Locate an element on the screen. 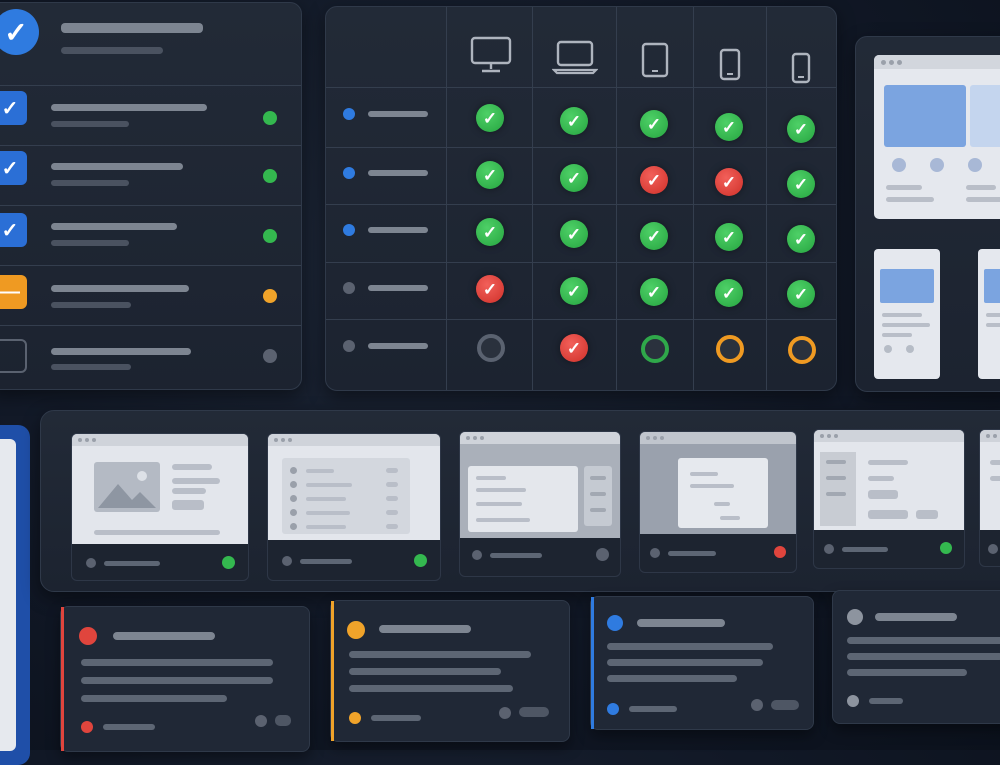  checklist-title-placeholder is located at coordinates (132, 28).